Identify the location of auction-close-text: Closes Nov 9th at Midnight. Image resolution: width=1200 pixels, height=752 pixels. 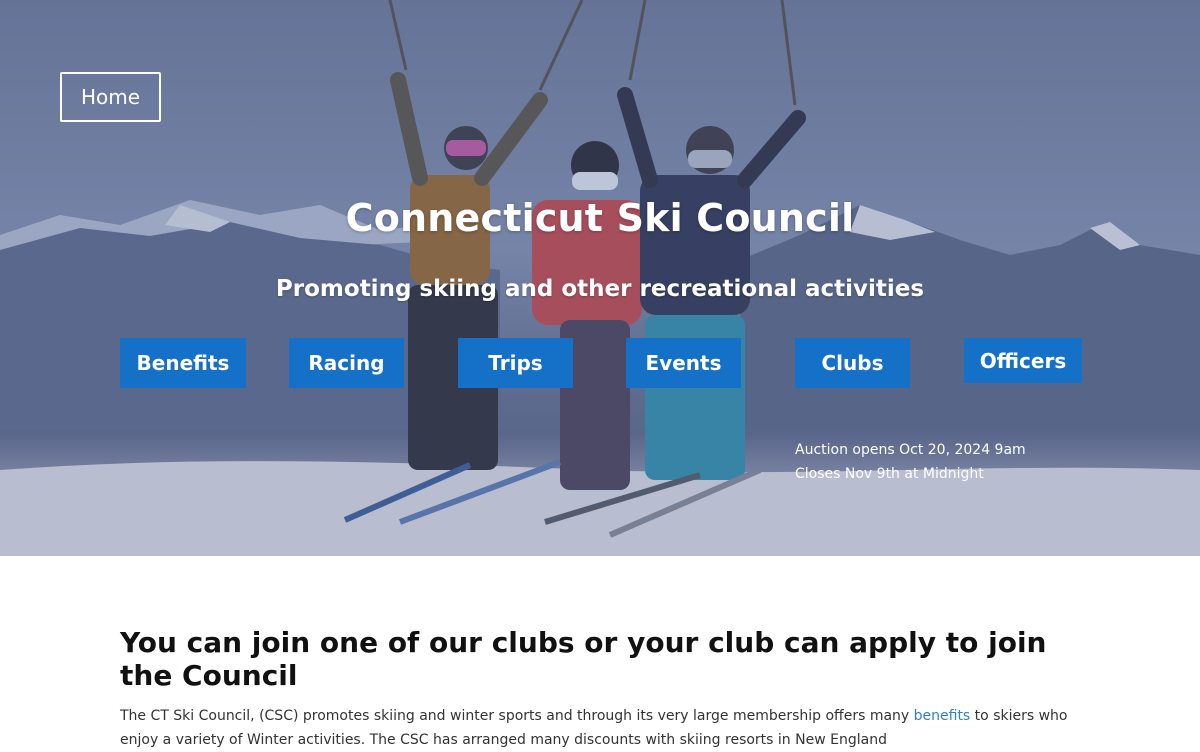
(889, 474).